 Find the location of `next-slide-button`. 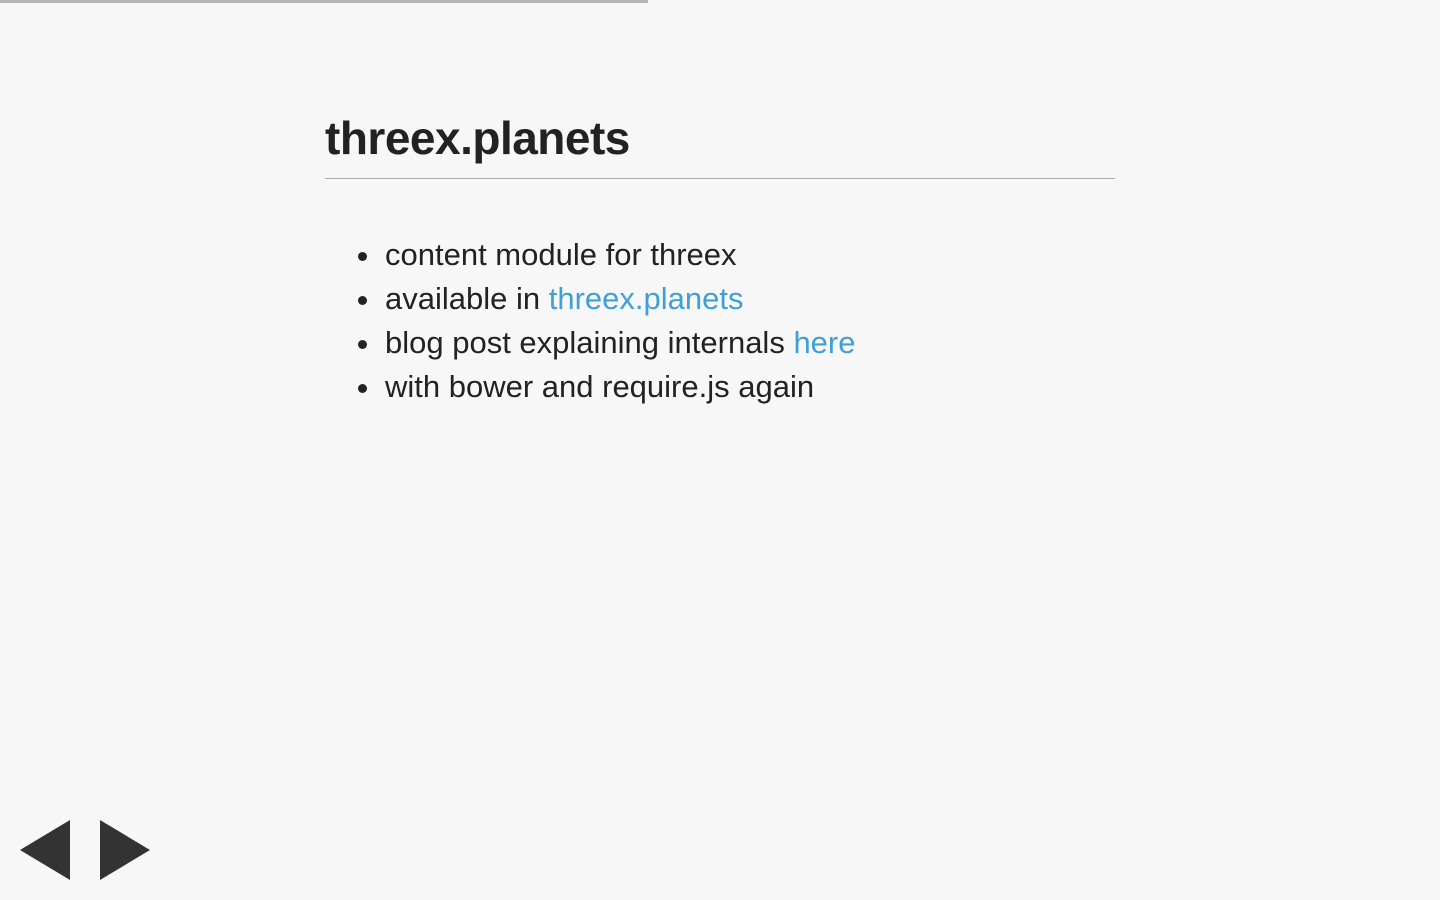

next-slide-button is located at coordinates (125, 850).